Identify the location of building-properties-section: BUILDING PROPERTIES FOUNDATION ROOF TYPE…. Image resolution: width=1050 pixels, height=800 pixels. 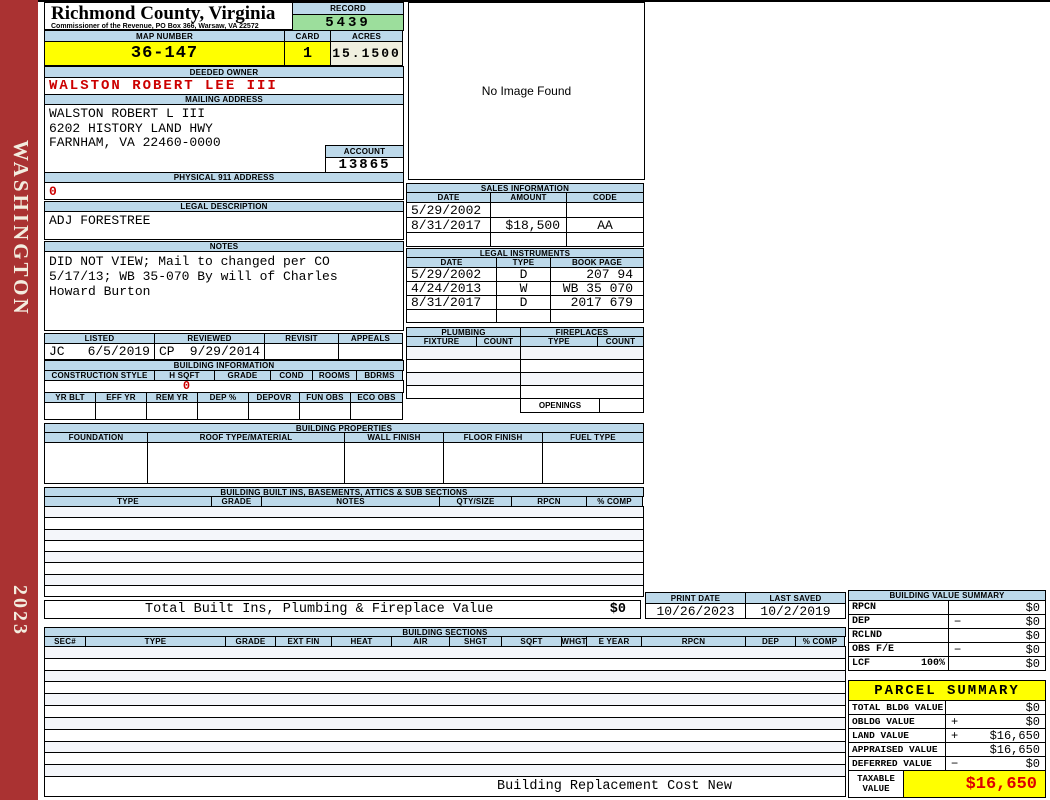
(344, 454).